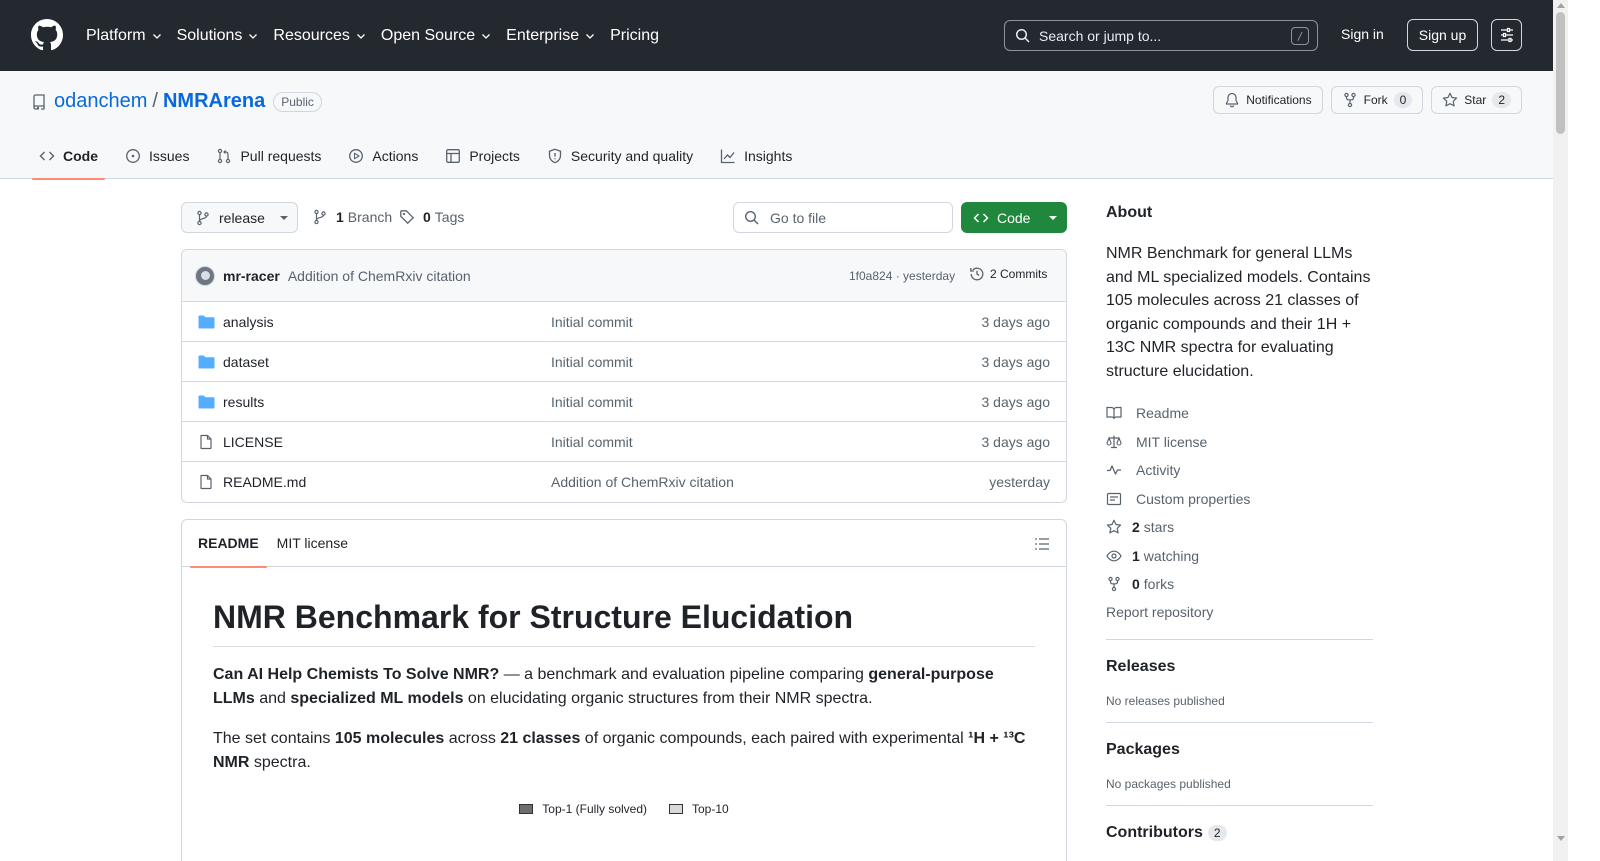 The image size is (1600, 861). Describe the element at coordinates (1114, 556) in the screenshot. I see `eye-icon` at that location.